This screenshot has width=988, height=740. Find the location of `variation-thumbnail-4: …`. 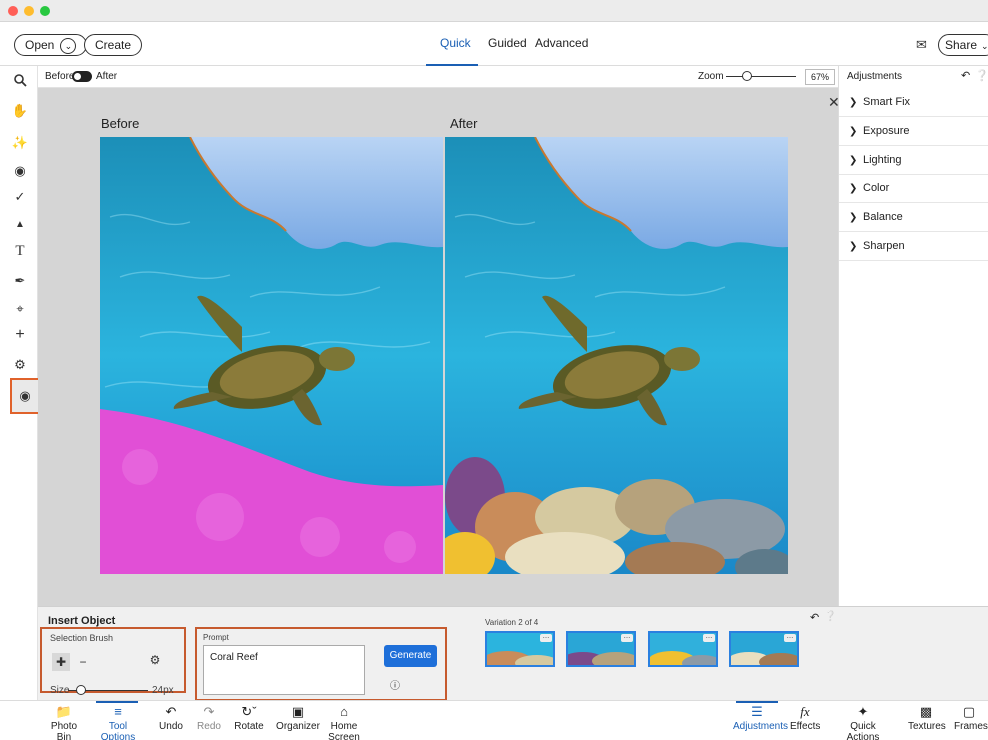

variation-thumbnail-4: … is located at coordinates (764, 649).